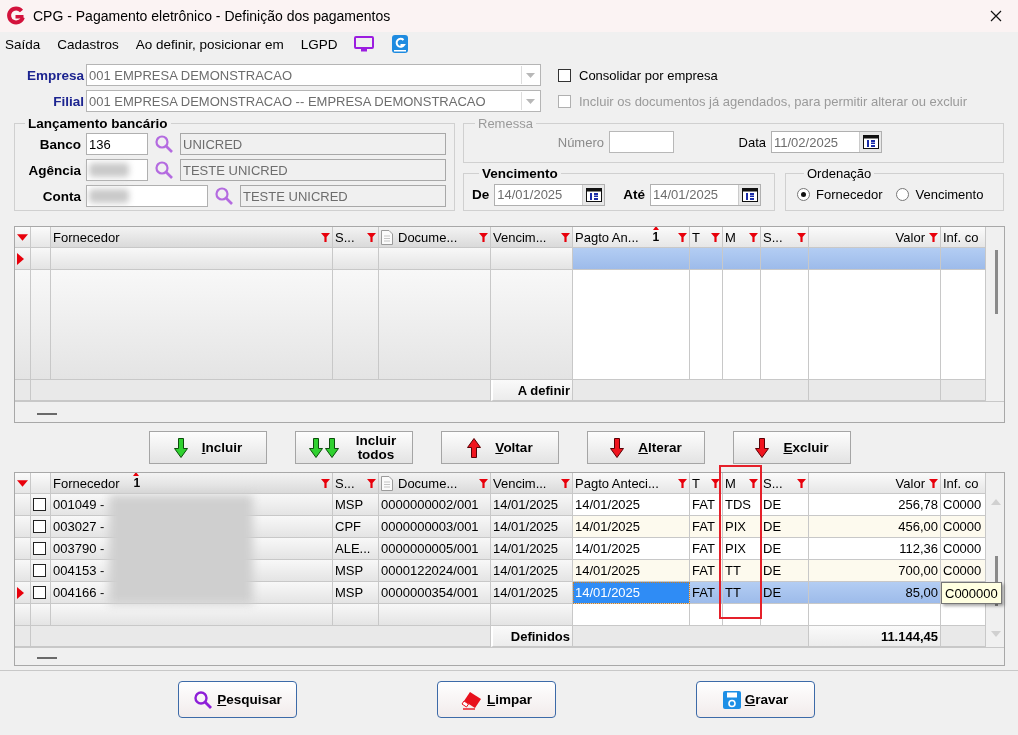 This screenshot has height=735, width=1018. Describe the element at coordinates (996, 282) in the screenshot. I see `scrollbar-thumb` at that location.